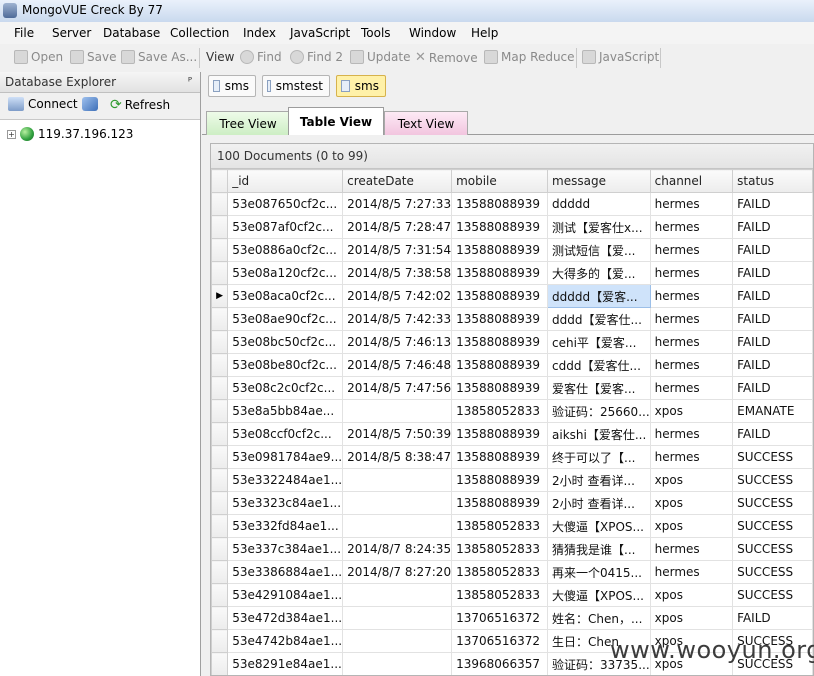 The image size is (814, 676). I want to click on disconnect-button, so click(92, 104).